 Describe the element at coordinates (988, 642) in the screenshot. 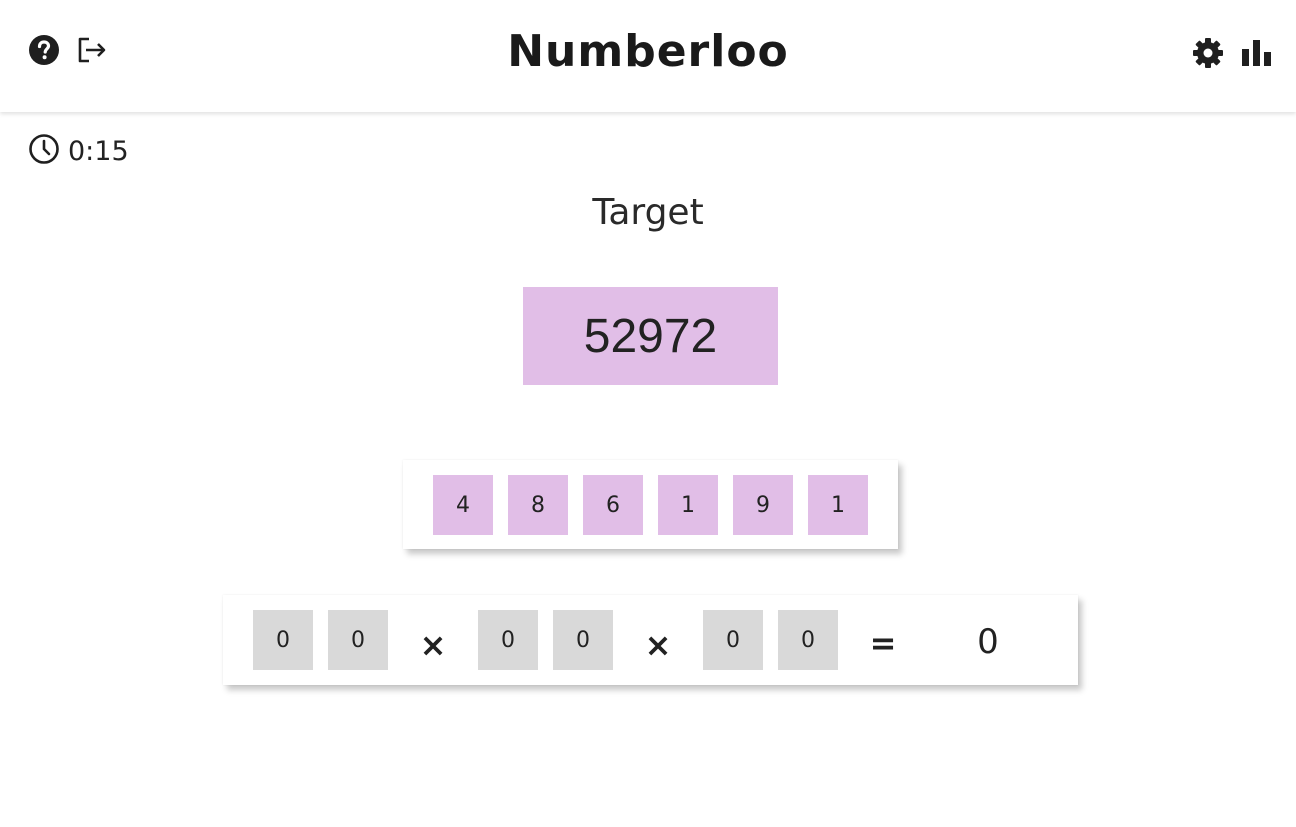

I see `equation-result: 0` at that location.